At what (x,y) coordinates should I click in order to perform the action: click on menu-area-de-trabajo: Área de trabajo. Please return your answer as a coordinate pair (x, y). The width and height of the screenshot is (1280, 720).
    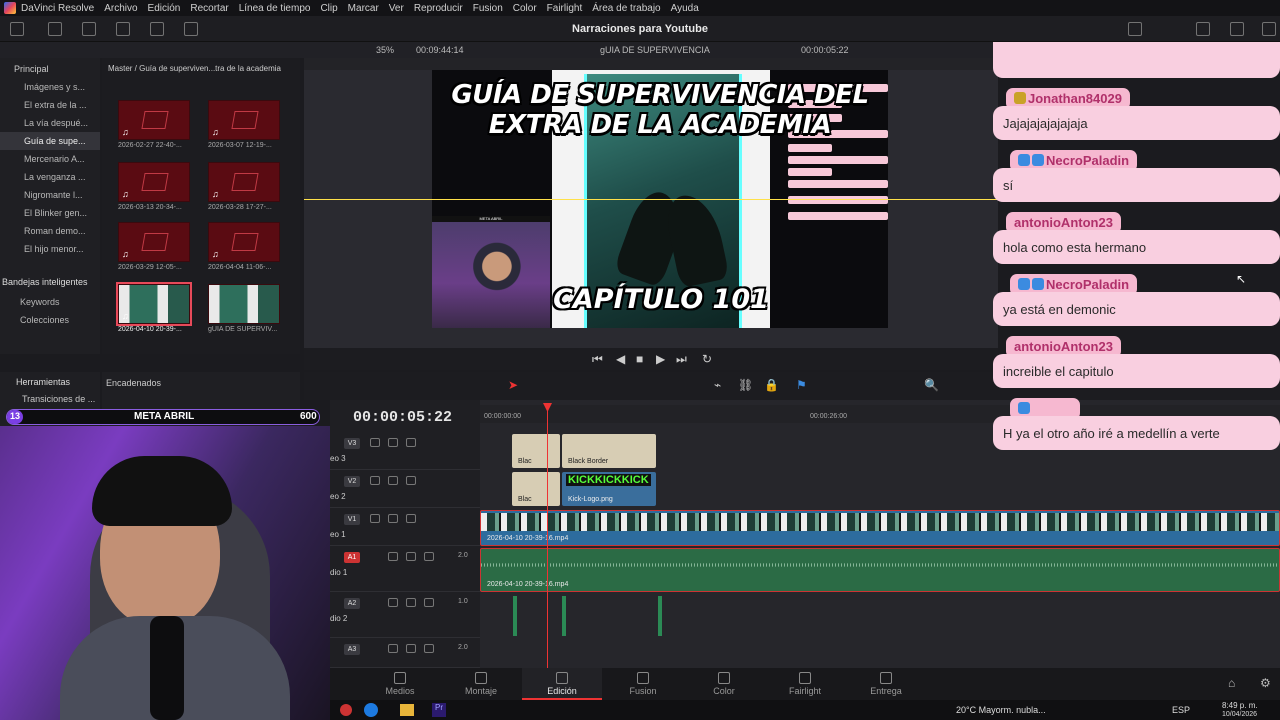
    Looking at the image, I should click on (626, 8).